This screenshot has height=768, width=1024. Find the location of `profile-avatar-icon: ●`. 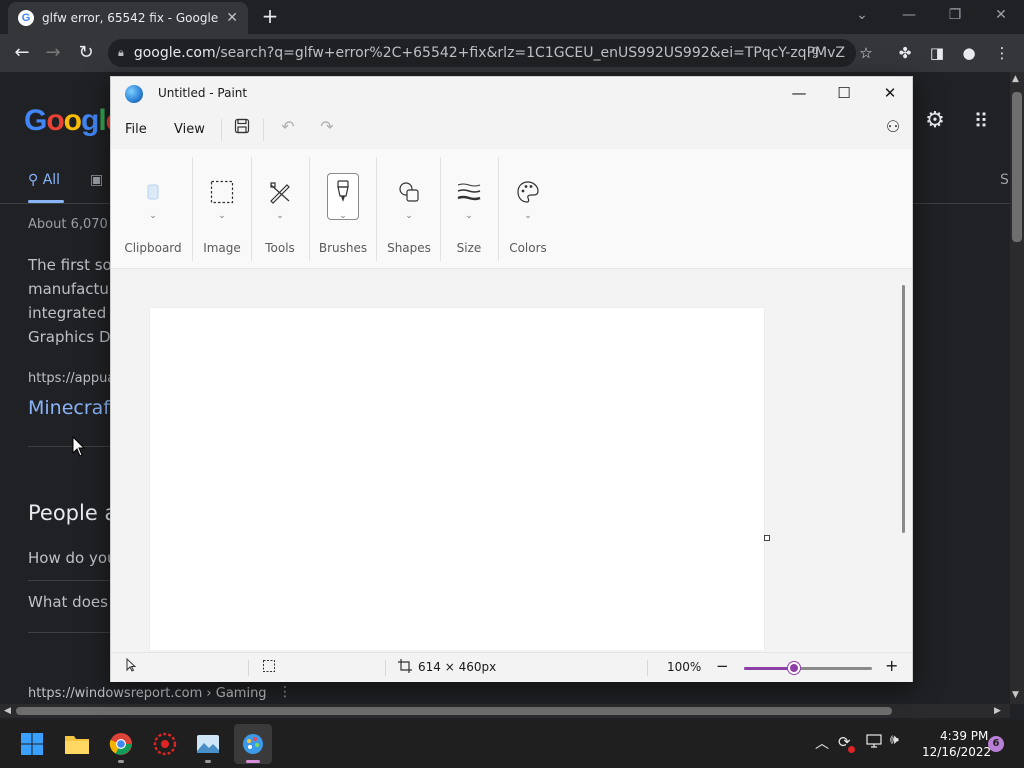

profile-avatar-icon: ● is located at coordinates (969, 53).